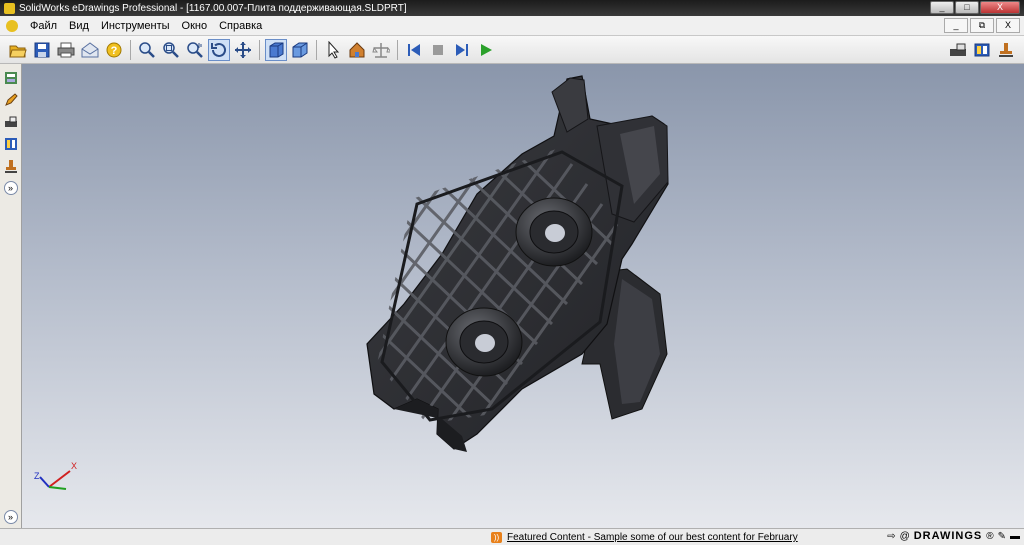 The width and height of the screenshot is (1024, 545). I want to click on stop-icon, so click(438, 50).